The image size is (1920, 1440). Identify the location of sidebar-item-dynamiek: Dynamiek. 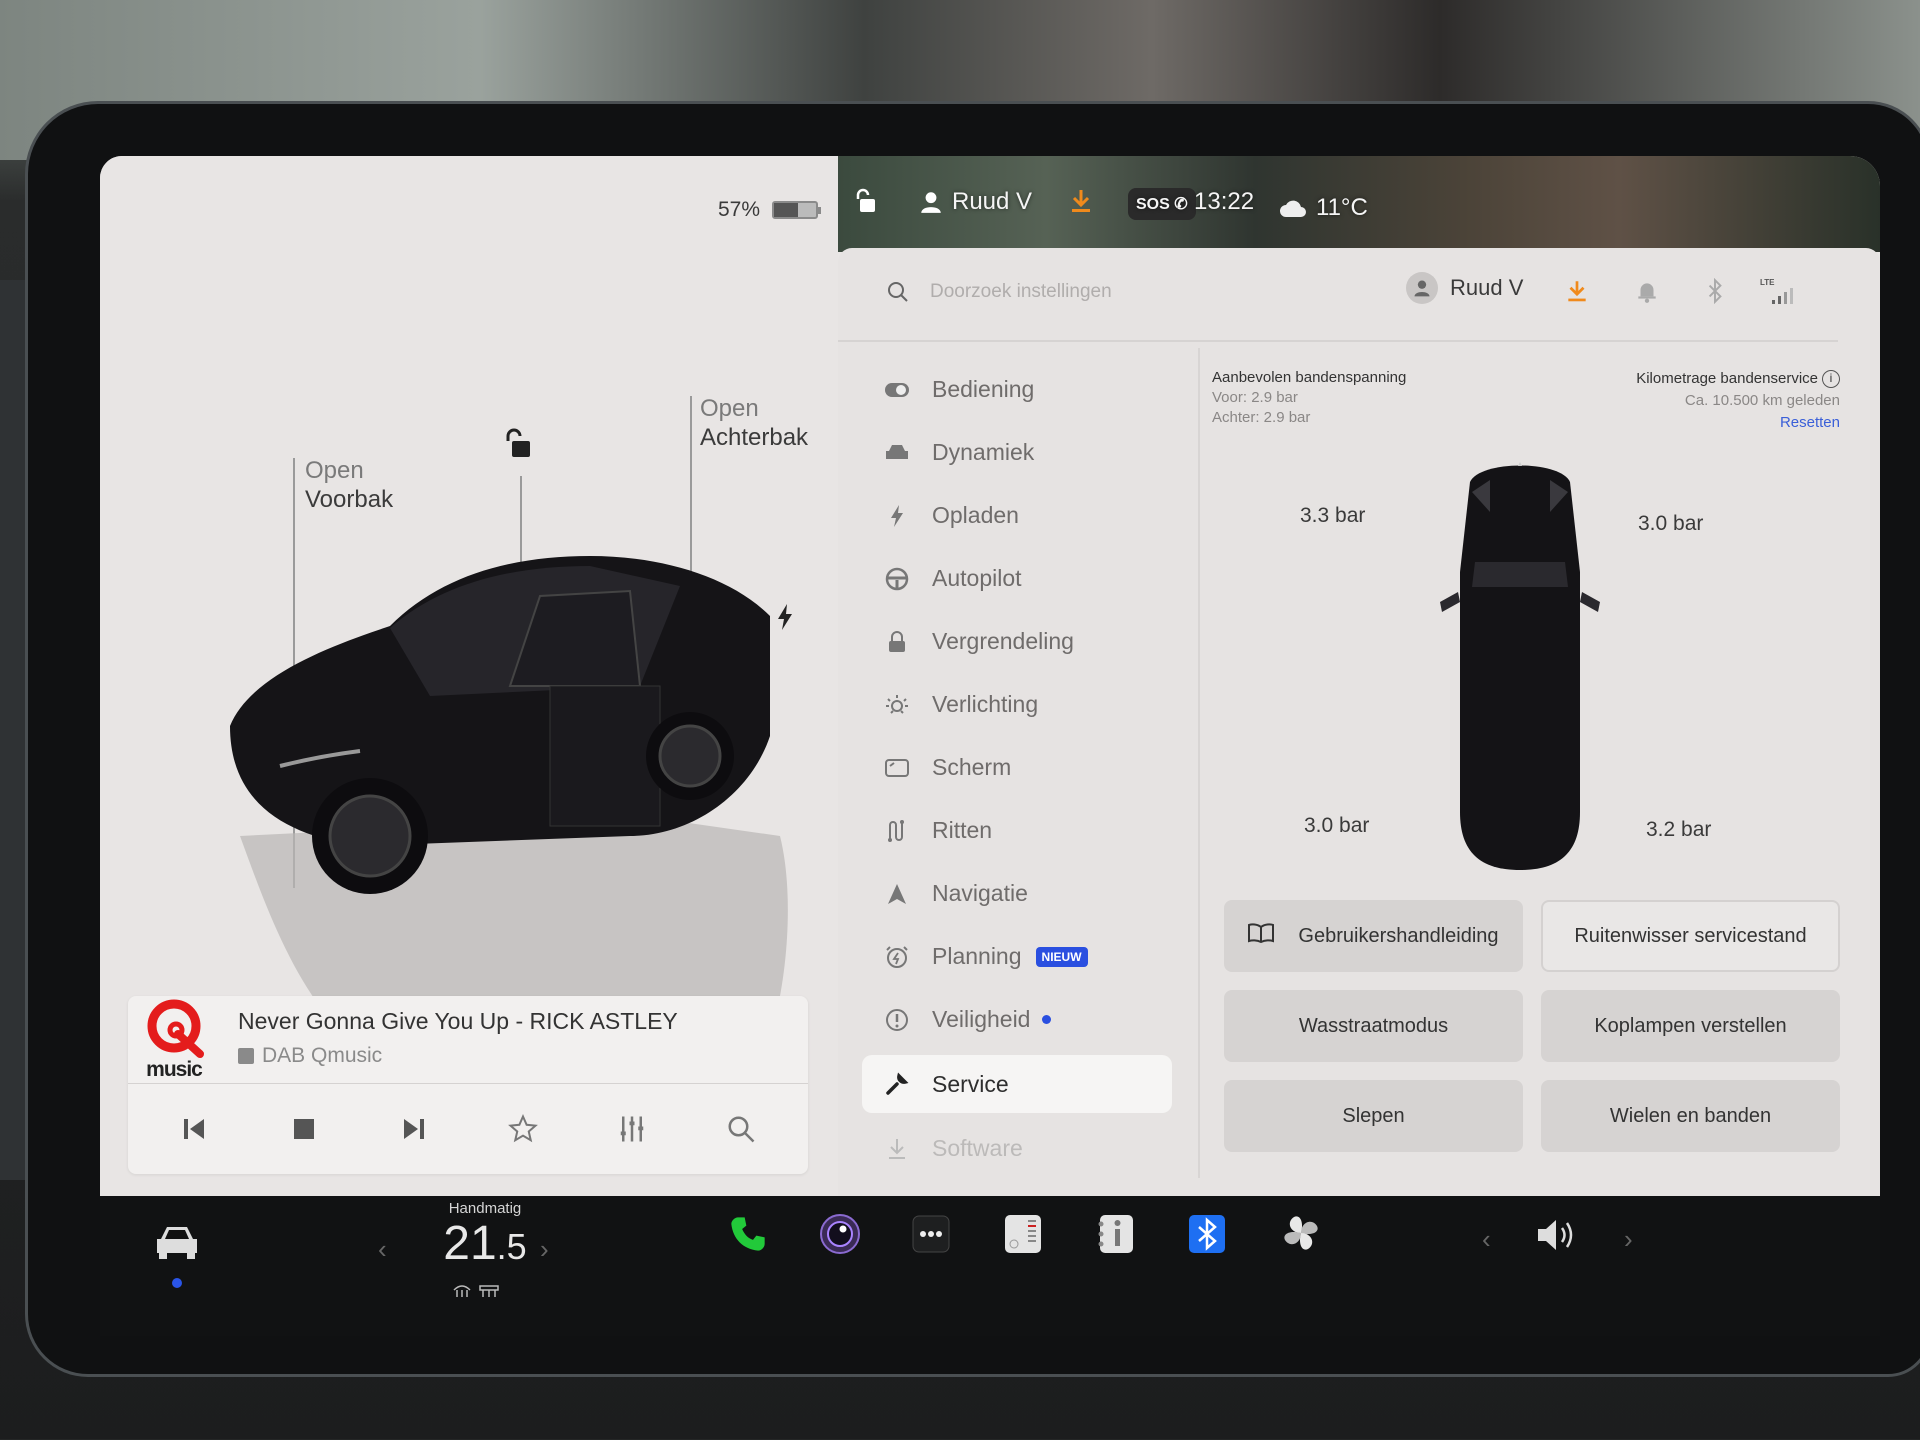
(1017, 452).